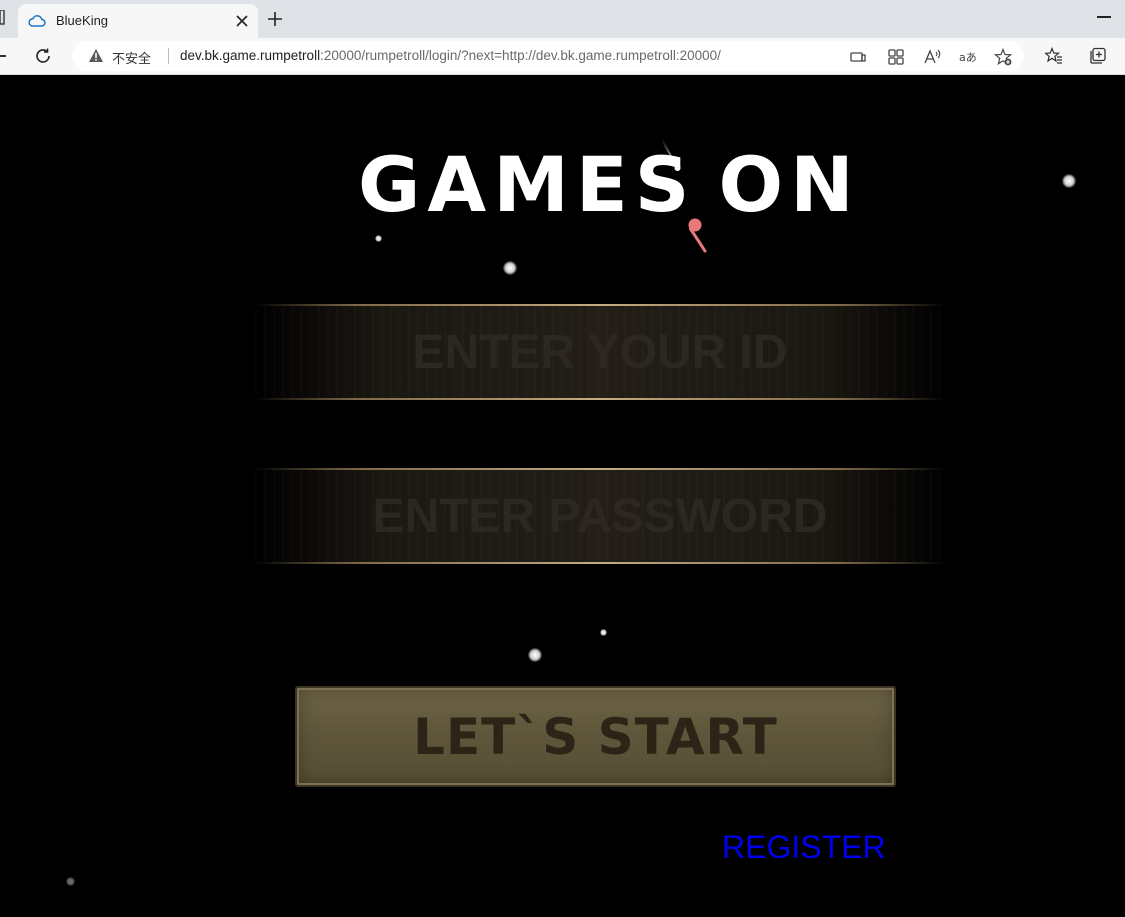 This screenshot has width=1125, height=917. Describe the element at coordinates (932, 57) in the screenshot. I see `read-aloud-icon` at that location.